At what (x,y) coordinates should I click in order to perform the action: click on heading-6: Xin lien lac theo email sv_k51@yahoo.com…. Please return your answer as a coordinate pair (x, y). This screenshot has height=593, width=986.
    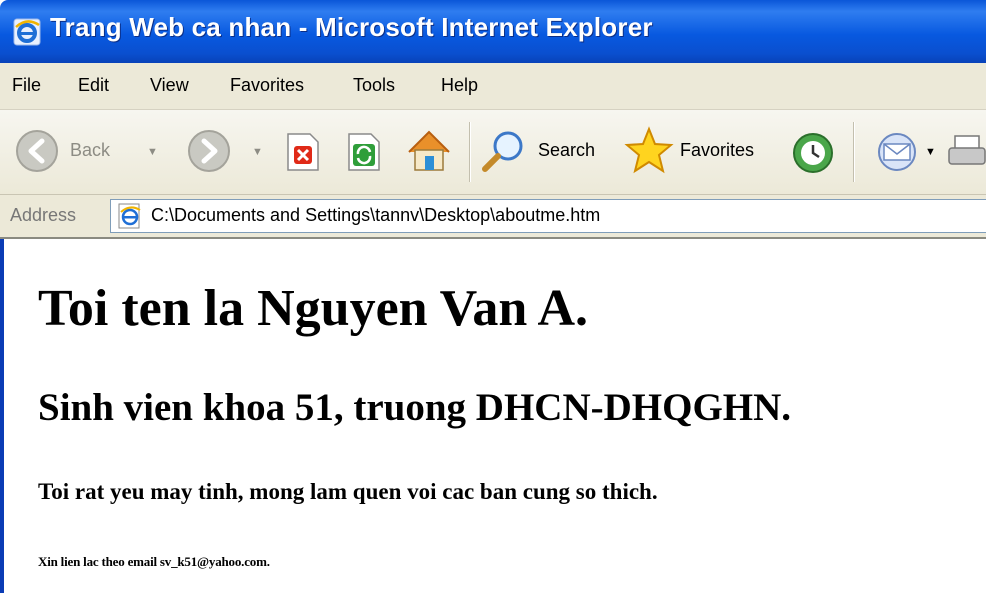
    Looking at the image, I should click on (154, 561).